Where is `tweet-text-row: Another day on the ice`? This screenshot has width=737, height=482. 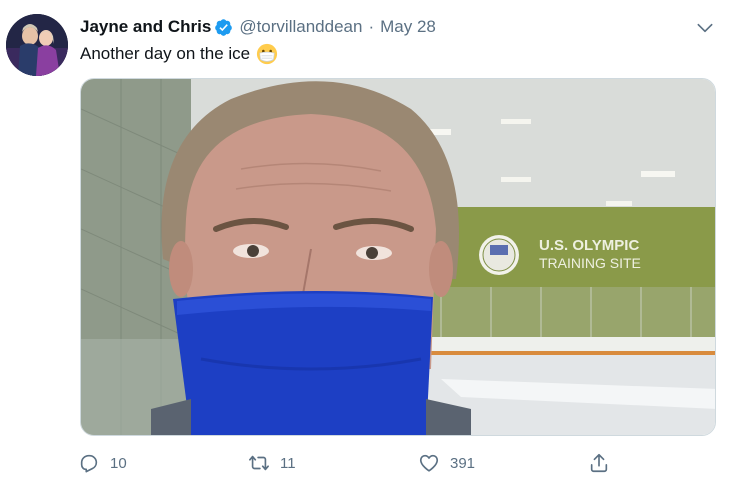 tweet-text-row: Another day on the ice is located at coordinates (179, 54).